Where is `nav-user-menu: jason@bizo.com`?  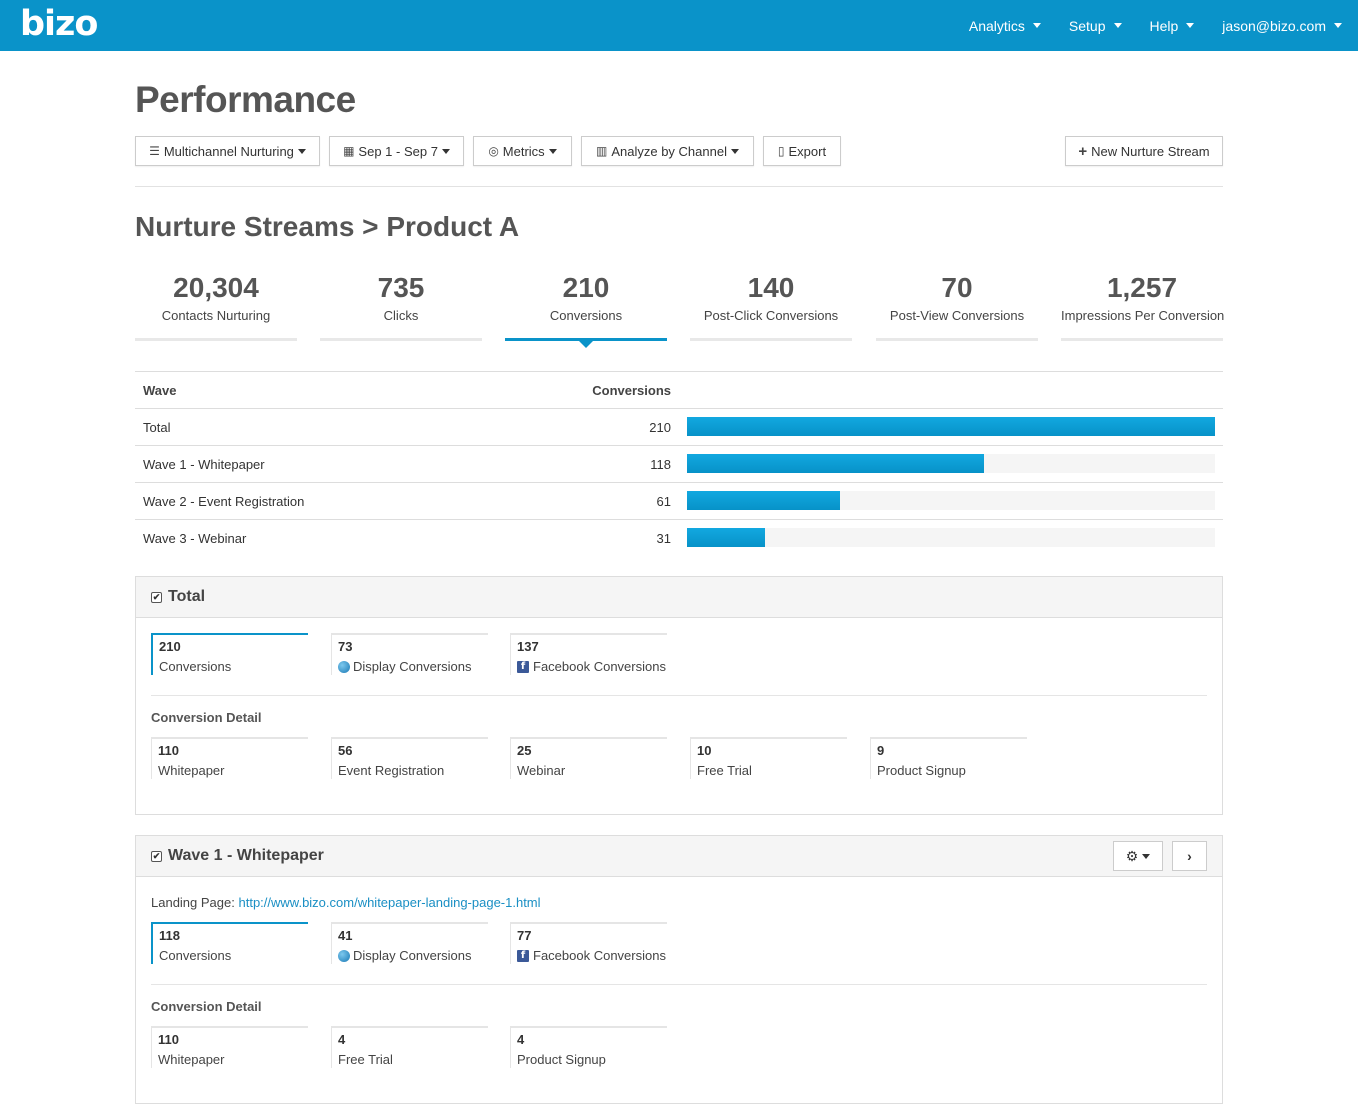 nav-user-menu: jason@bizo.com is located at coordinates (1282, 26).